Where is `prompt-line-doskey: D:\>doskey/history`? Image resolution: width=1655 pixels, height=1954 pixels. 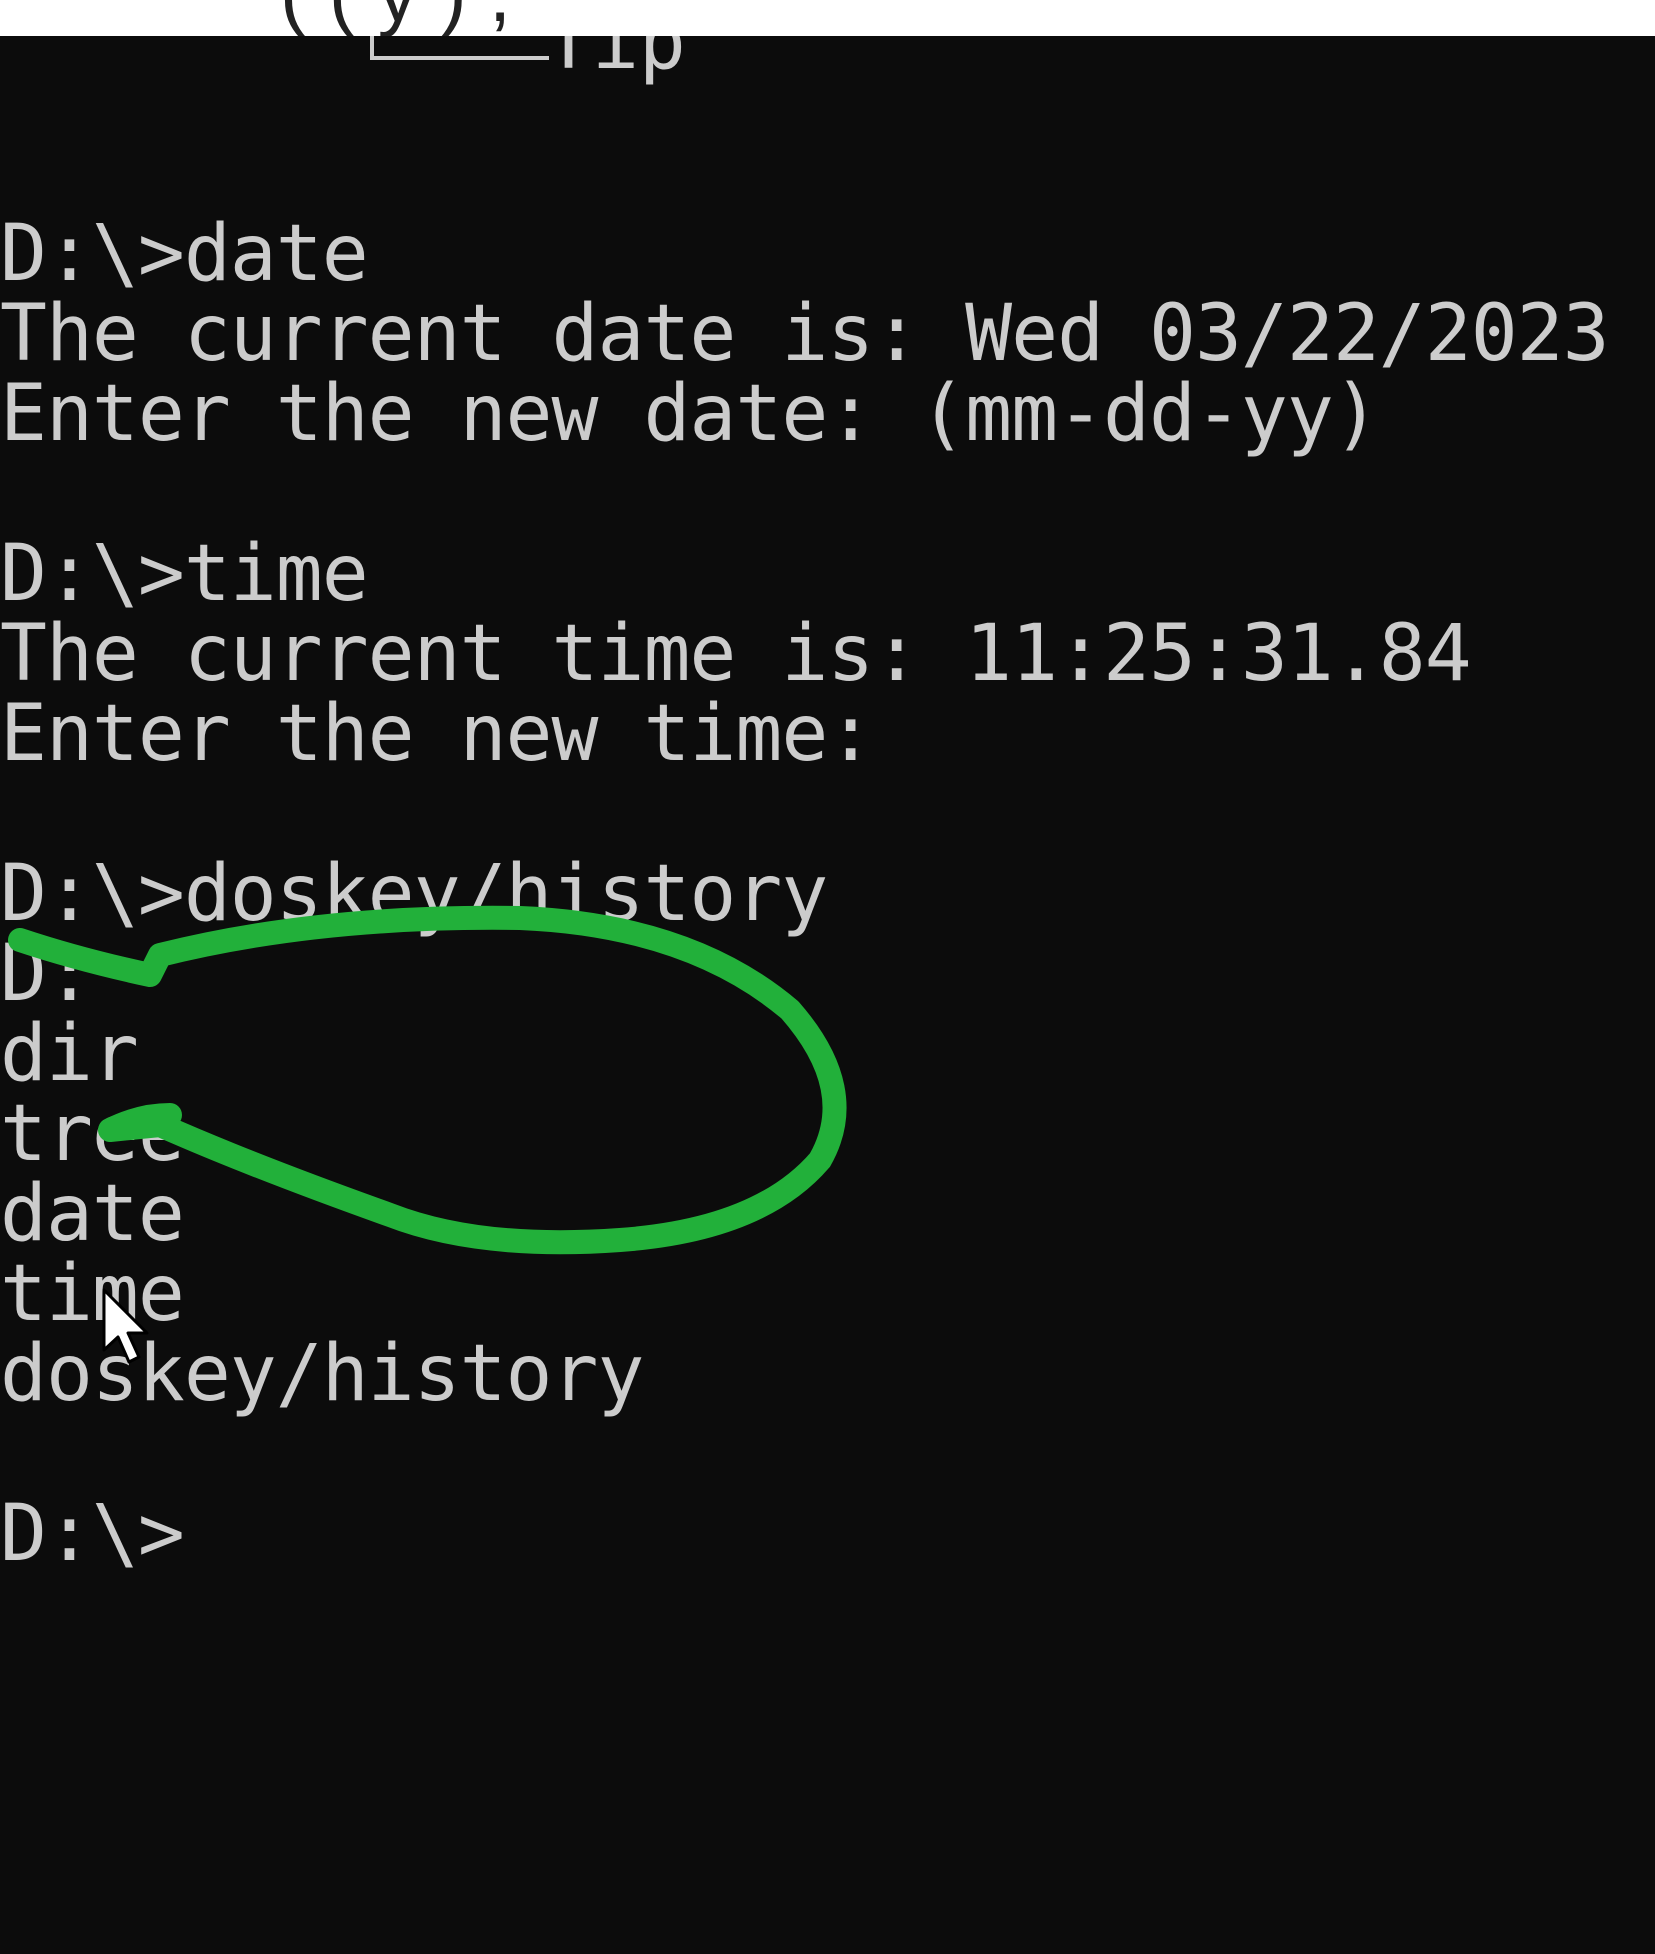 prompt-line-doskey: D:\>doskey/history is located at coordinates (414, 894).